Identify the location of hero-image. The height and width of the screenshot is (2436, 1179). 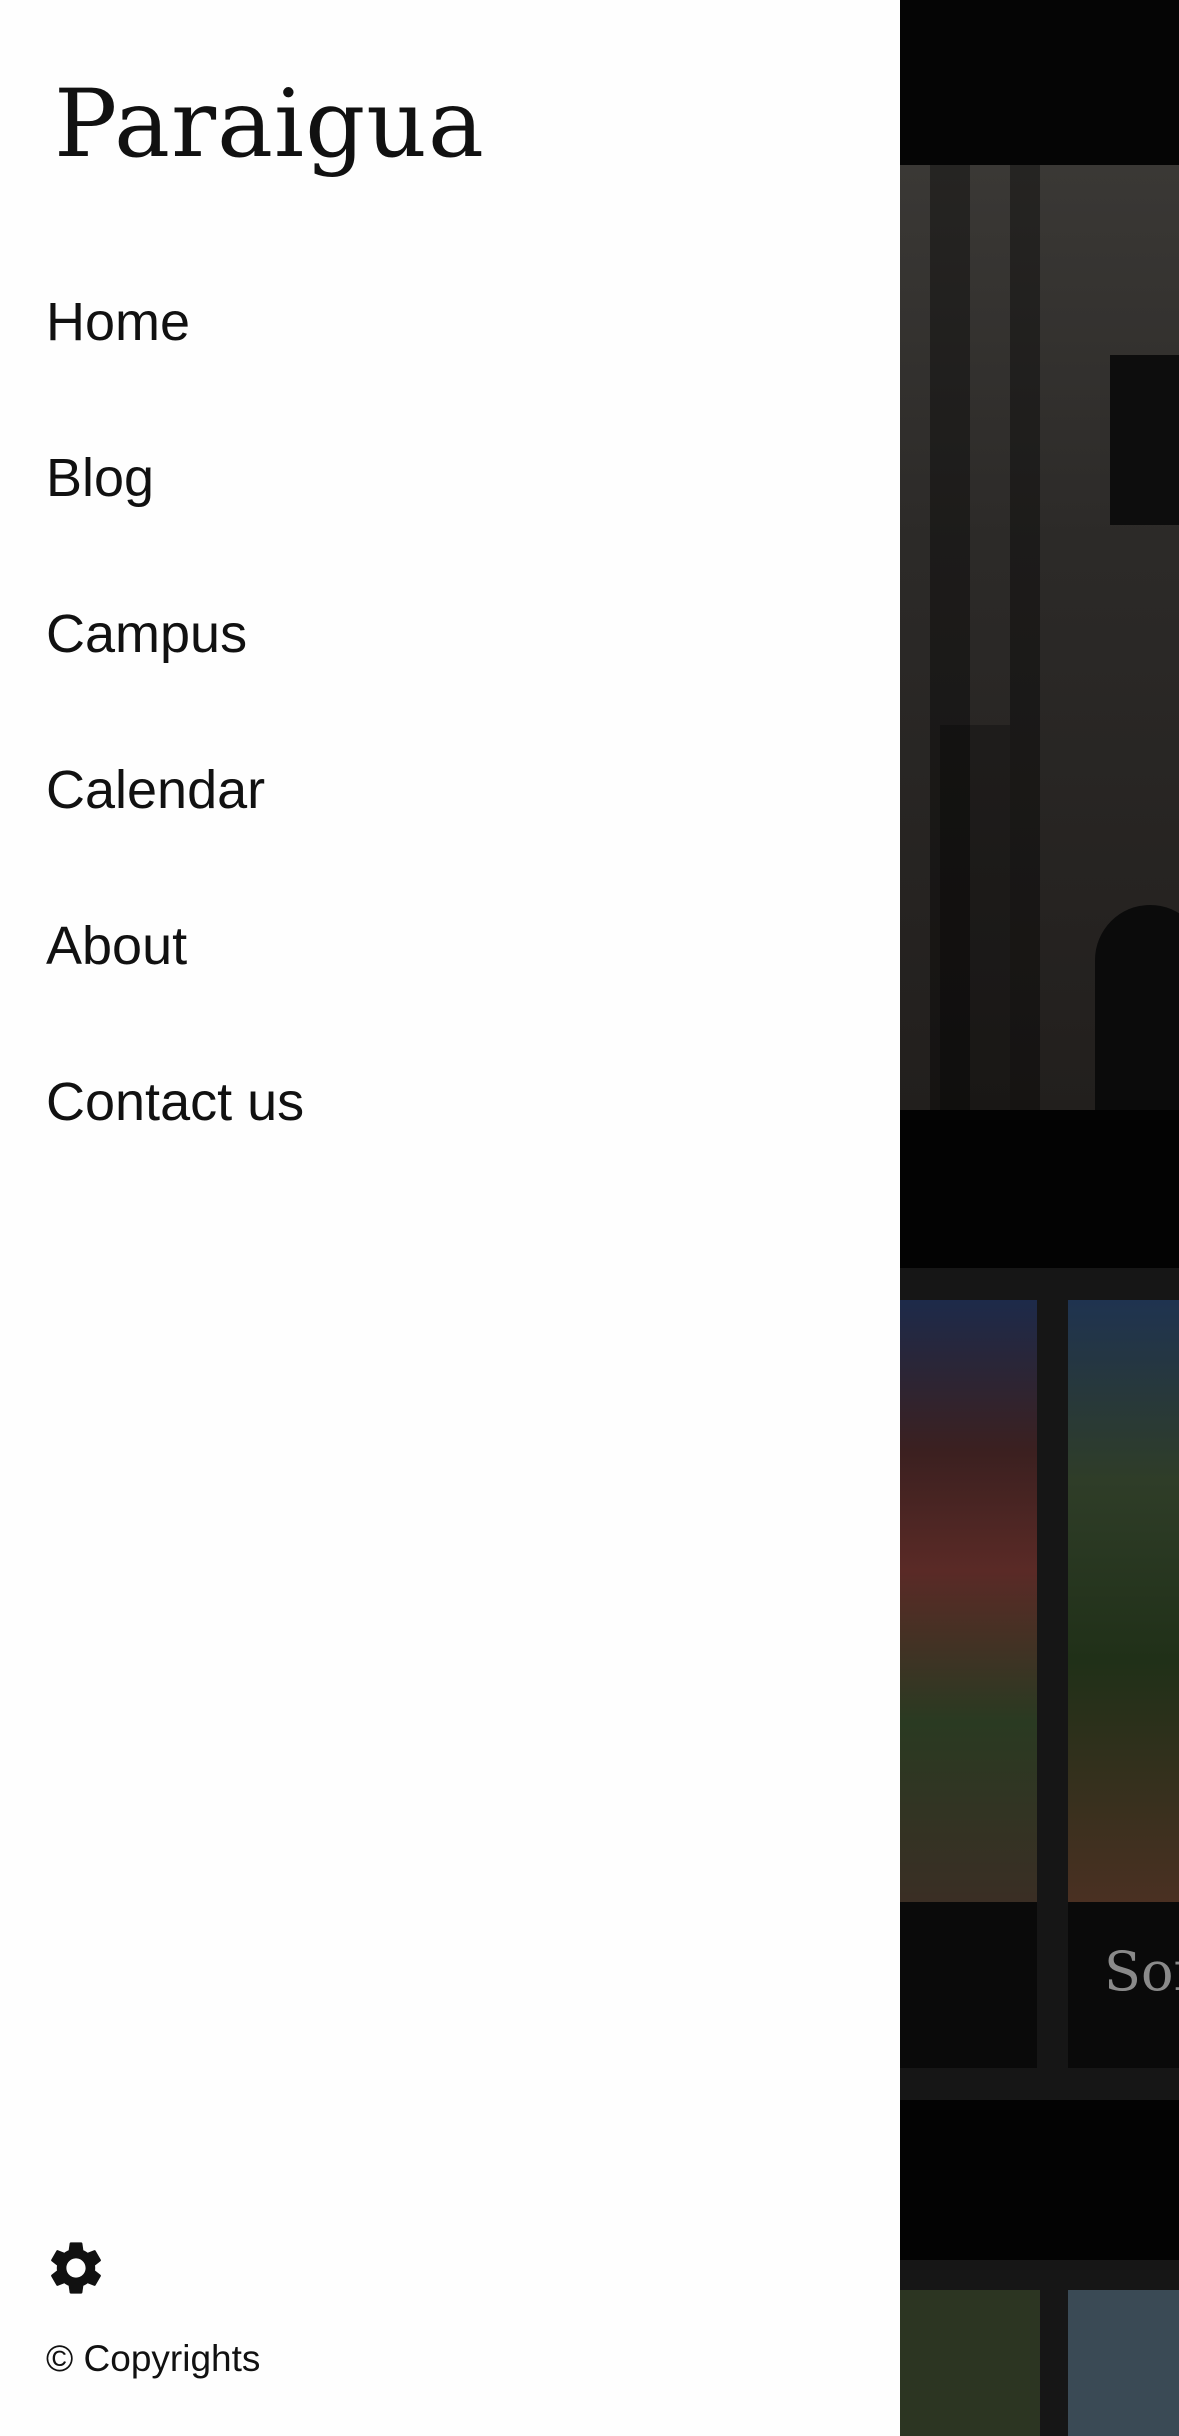
(1039, 645).